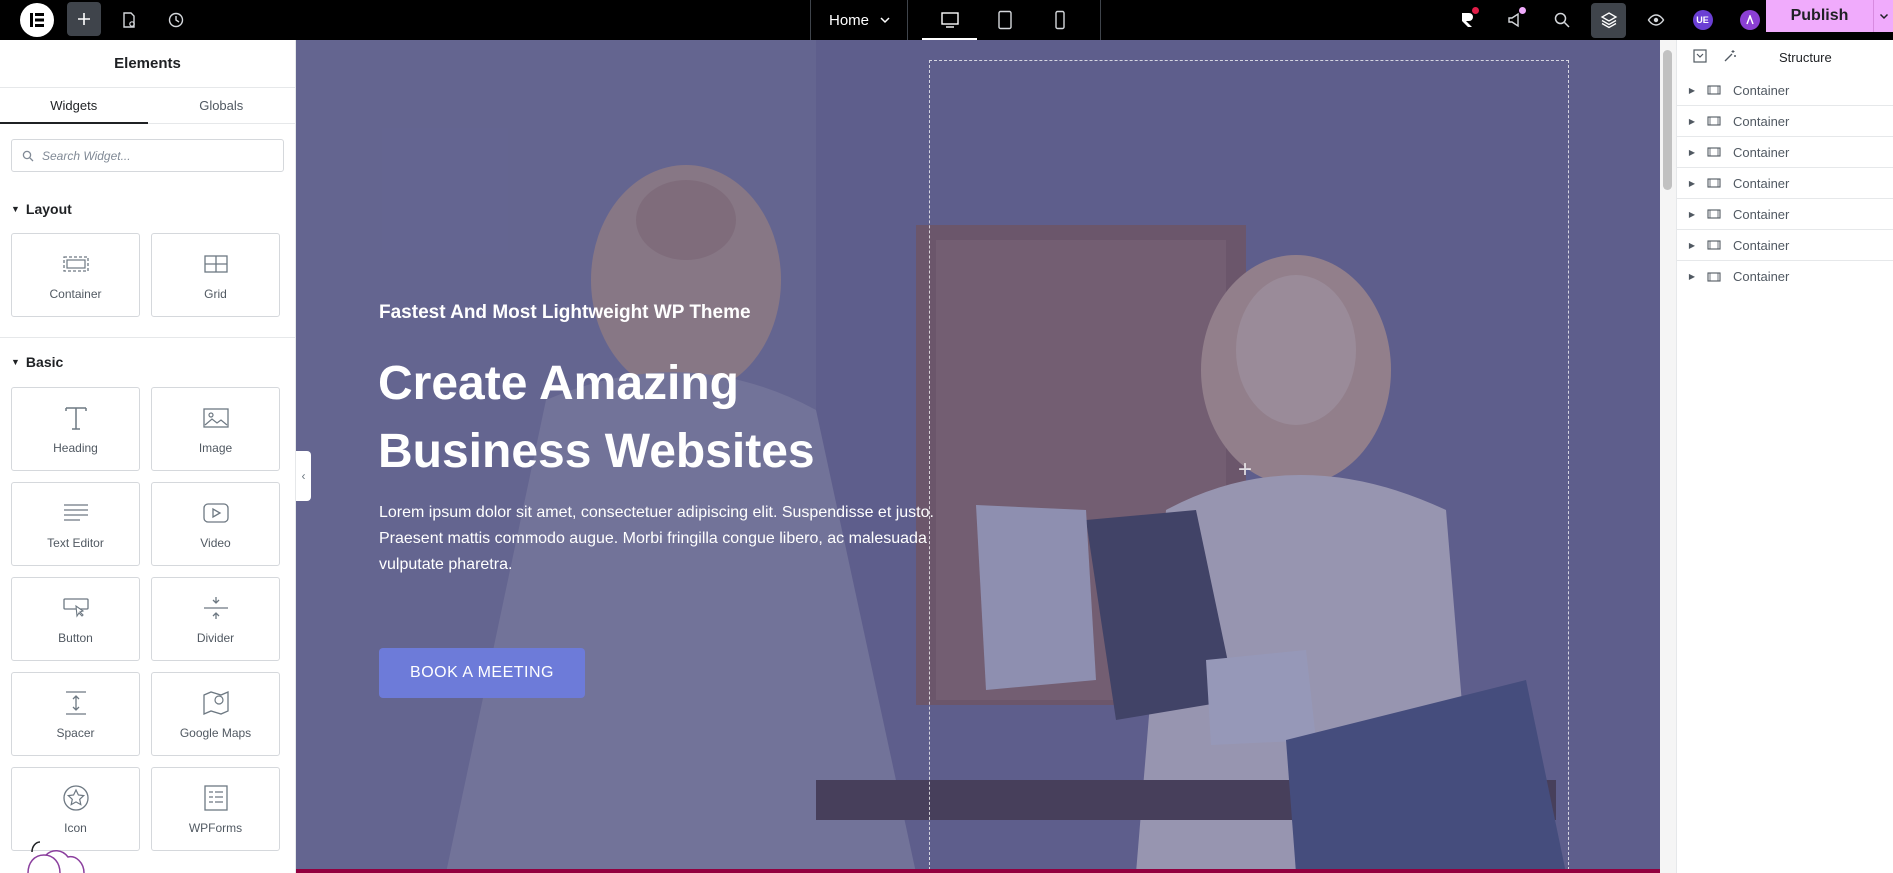  What do you see at coordinates (215, 543) in the screenshot?
I see `widget-label: Video` at bounding box center [215, 543].